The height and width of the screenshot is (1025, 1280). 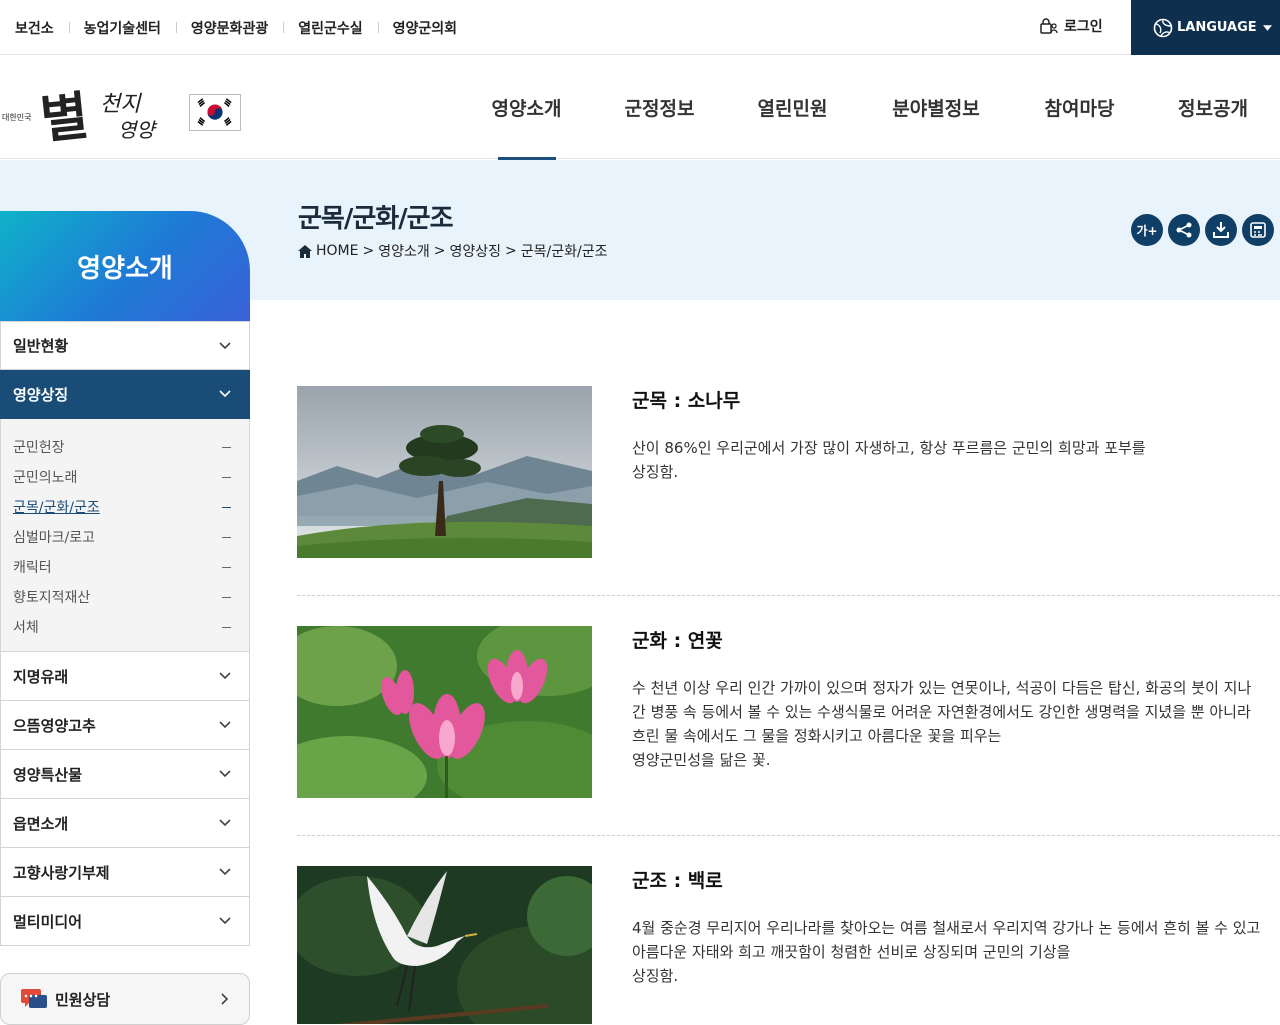 I want to click on page-tools: 가+, so click(x=1202, y=230).